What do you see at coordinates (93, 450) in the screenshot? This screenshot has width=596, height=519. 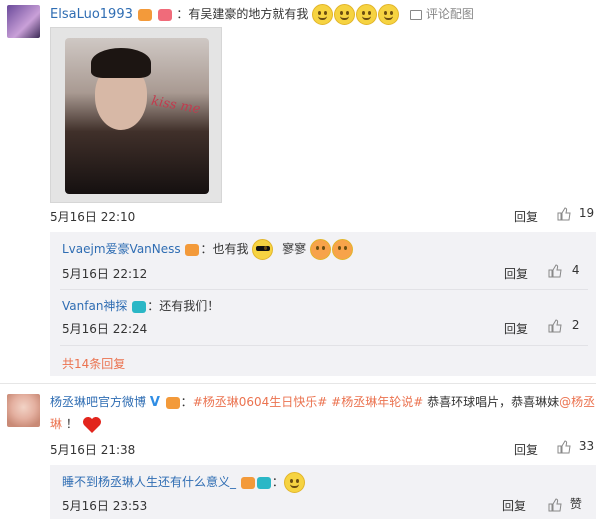 I see `comment-date: 5月16日 21:38` at bounding box center [93, 450].